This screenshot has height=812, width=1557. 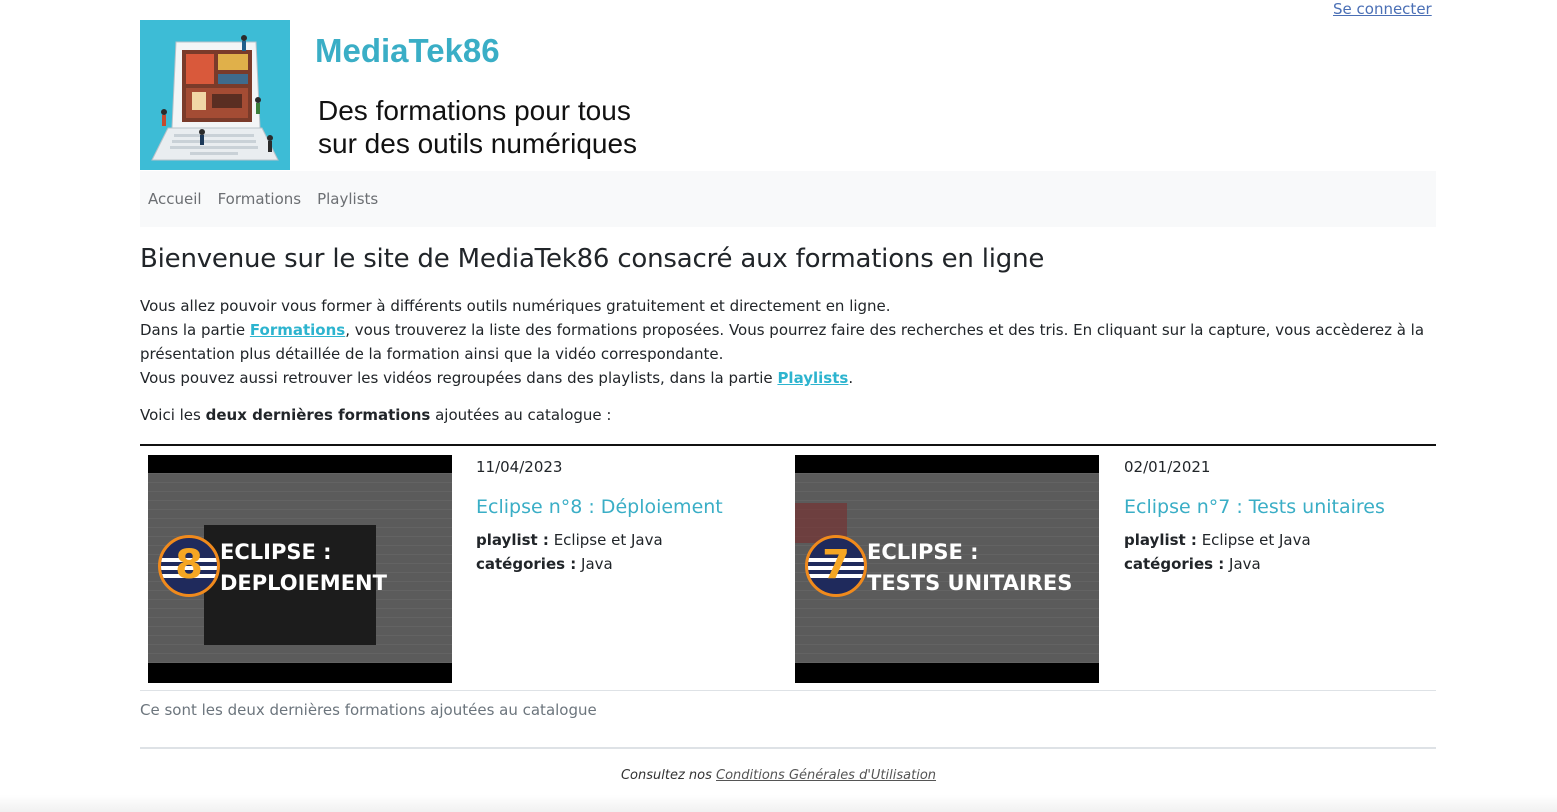 I want to click on formation-categories-2: catégories : Java, so click(x=1217, y=564).